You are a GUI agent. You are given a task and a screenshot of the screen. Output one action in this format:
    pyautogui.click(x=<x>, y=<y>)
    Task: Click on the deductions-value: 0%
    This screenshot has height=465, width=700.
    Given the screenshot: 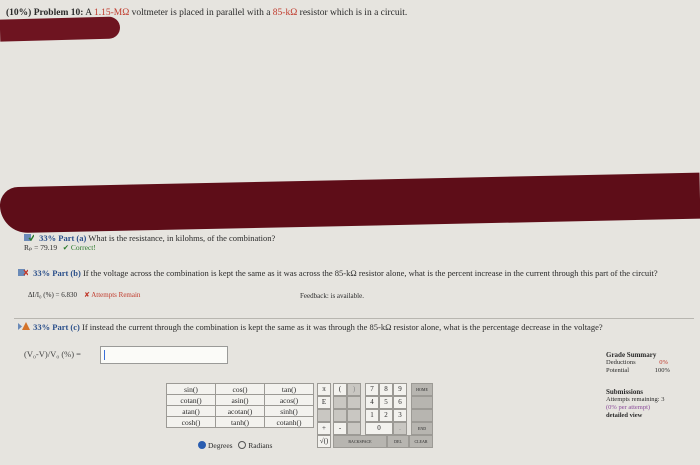 What is the action you would take?
    pyautogui.click(x=663, y=362)
    